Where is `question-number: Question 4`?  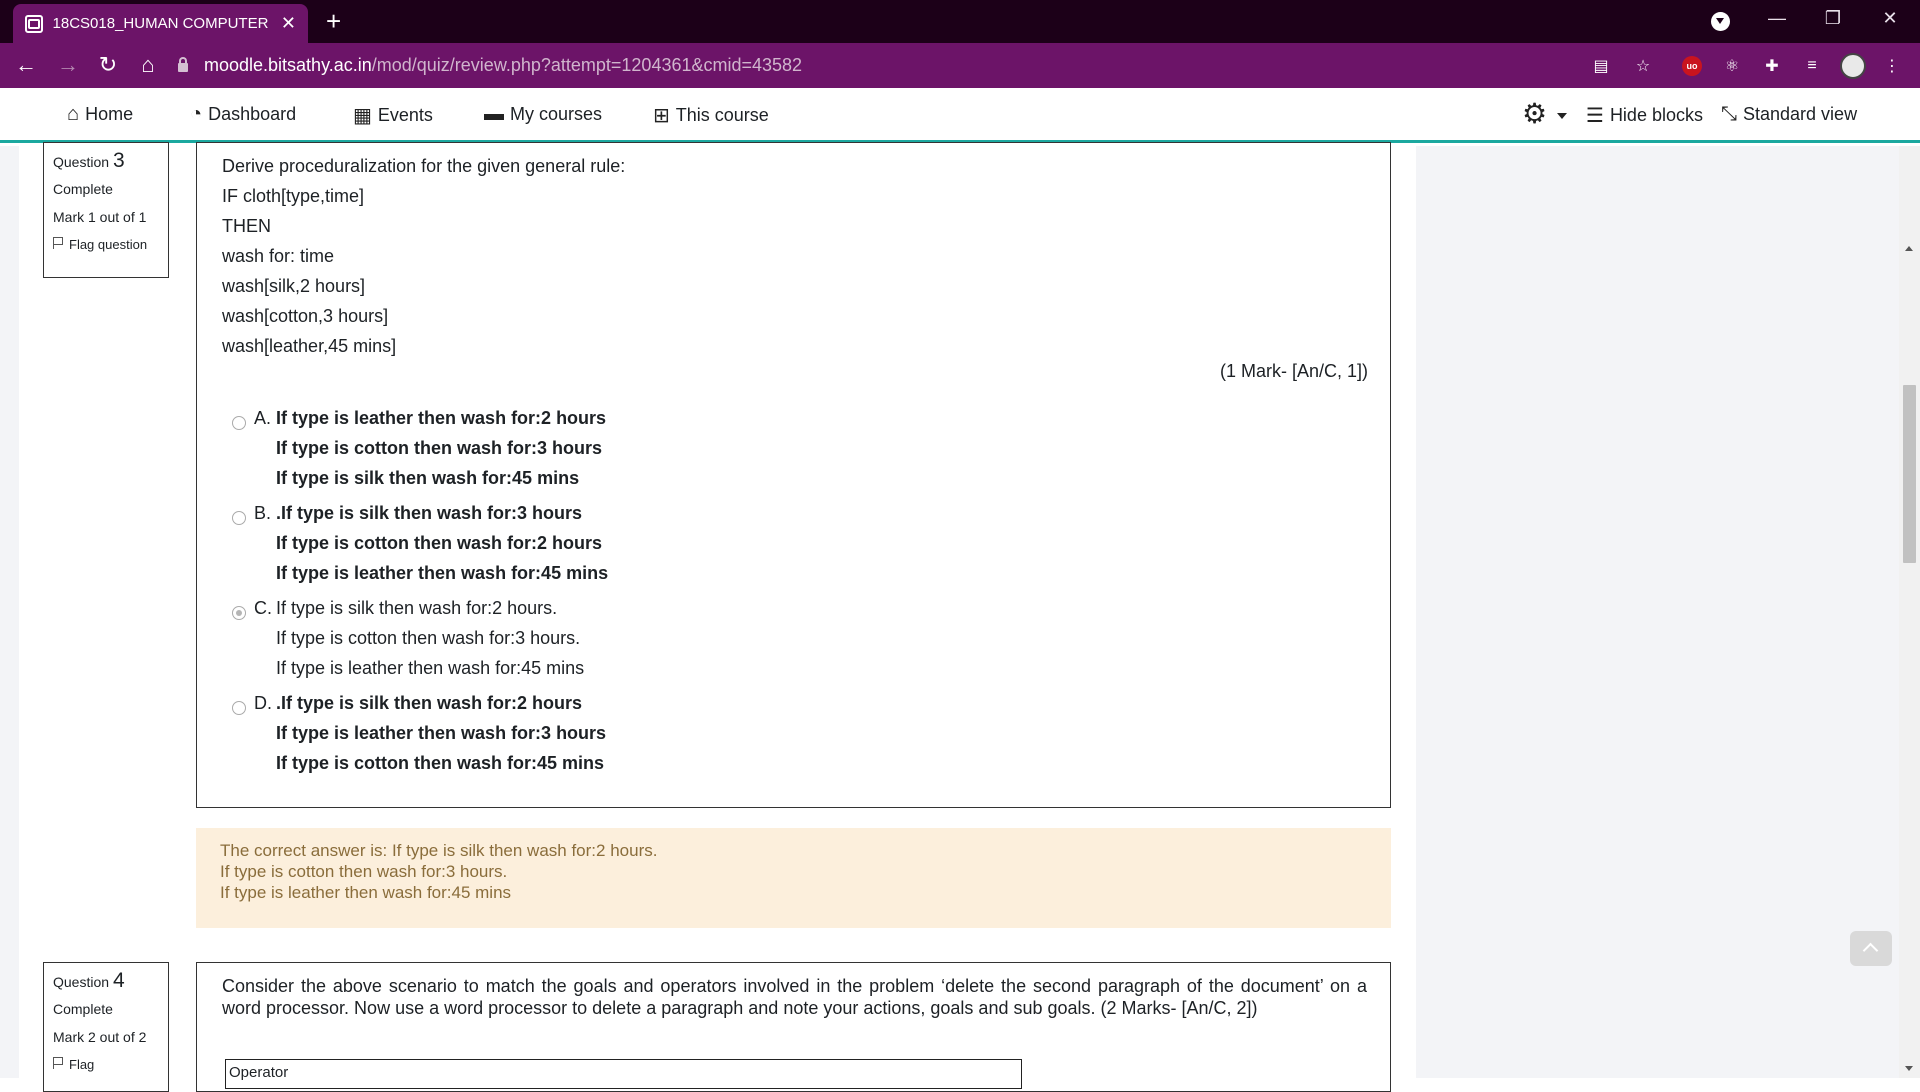 question-number: Question 4 is located at coordinates (89, 980).